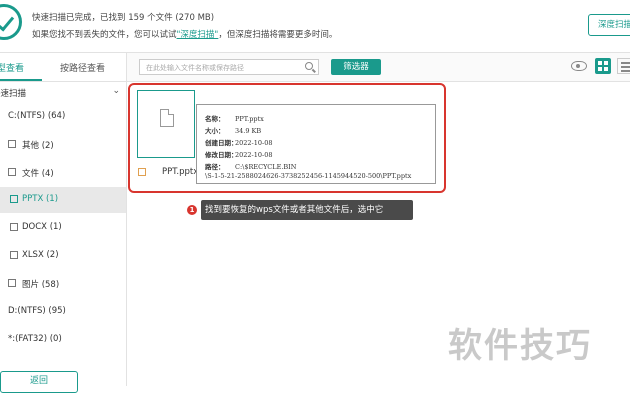 This screenshot has width=630, height=393. Describe the element at coordinates (13, 94) in the screenshot. I see `group-label: 快速扫描` at that location.